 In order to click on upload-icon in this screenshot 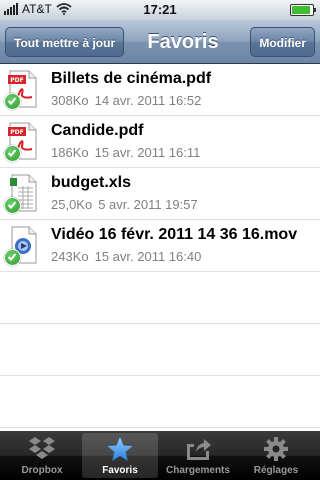, I will do `click(199, 449)`.